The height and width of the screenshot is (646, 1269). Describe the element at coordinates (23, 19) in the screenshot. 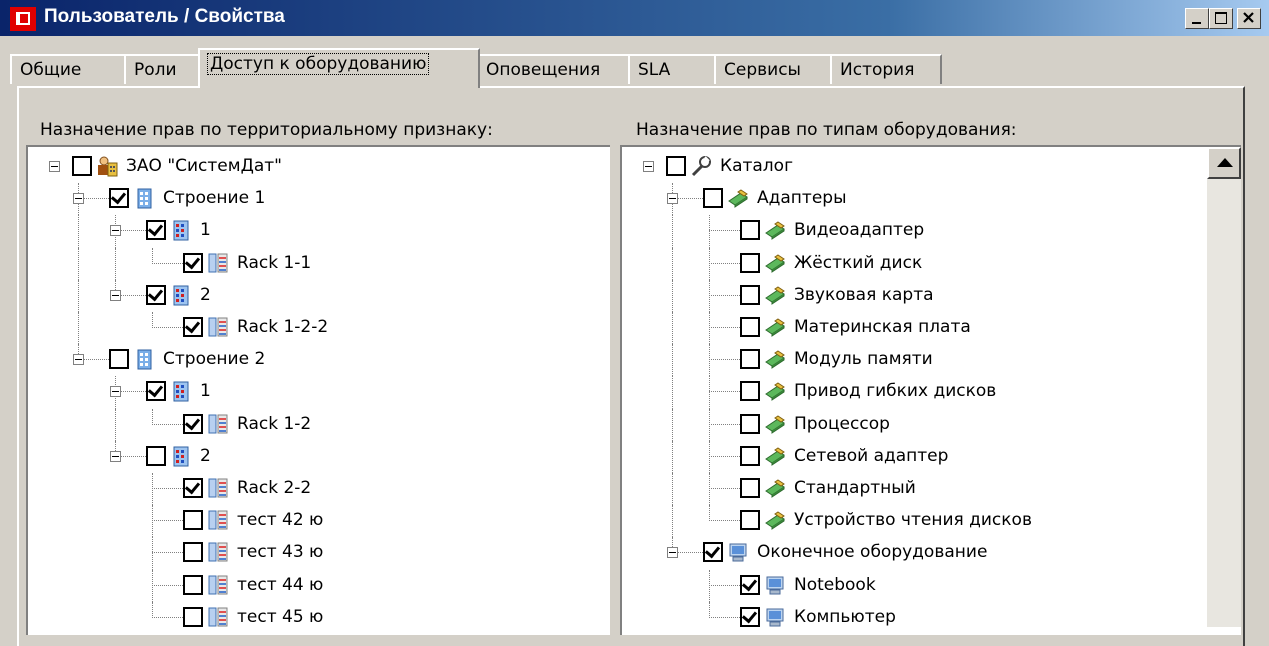

I see `app-logo-icon` at that location.